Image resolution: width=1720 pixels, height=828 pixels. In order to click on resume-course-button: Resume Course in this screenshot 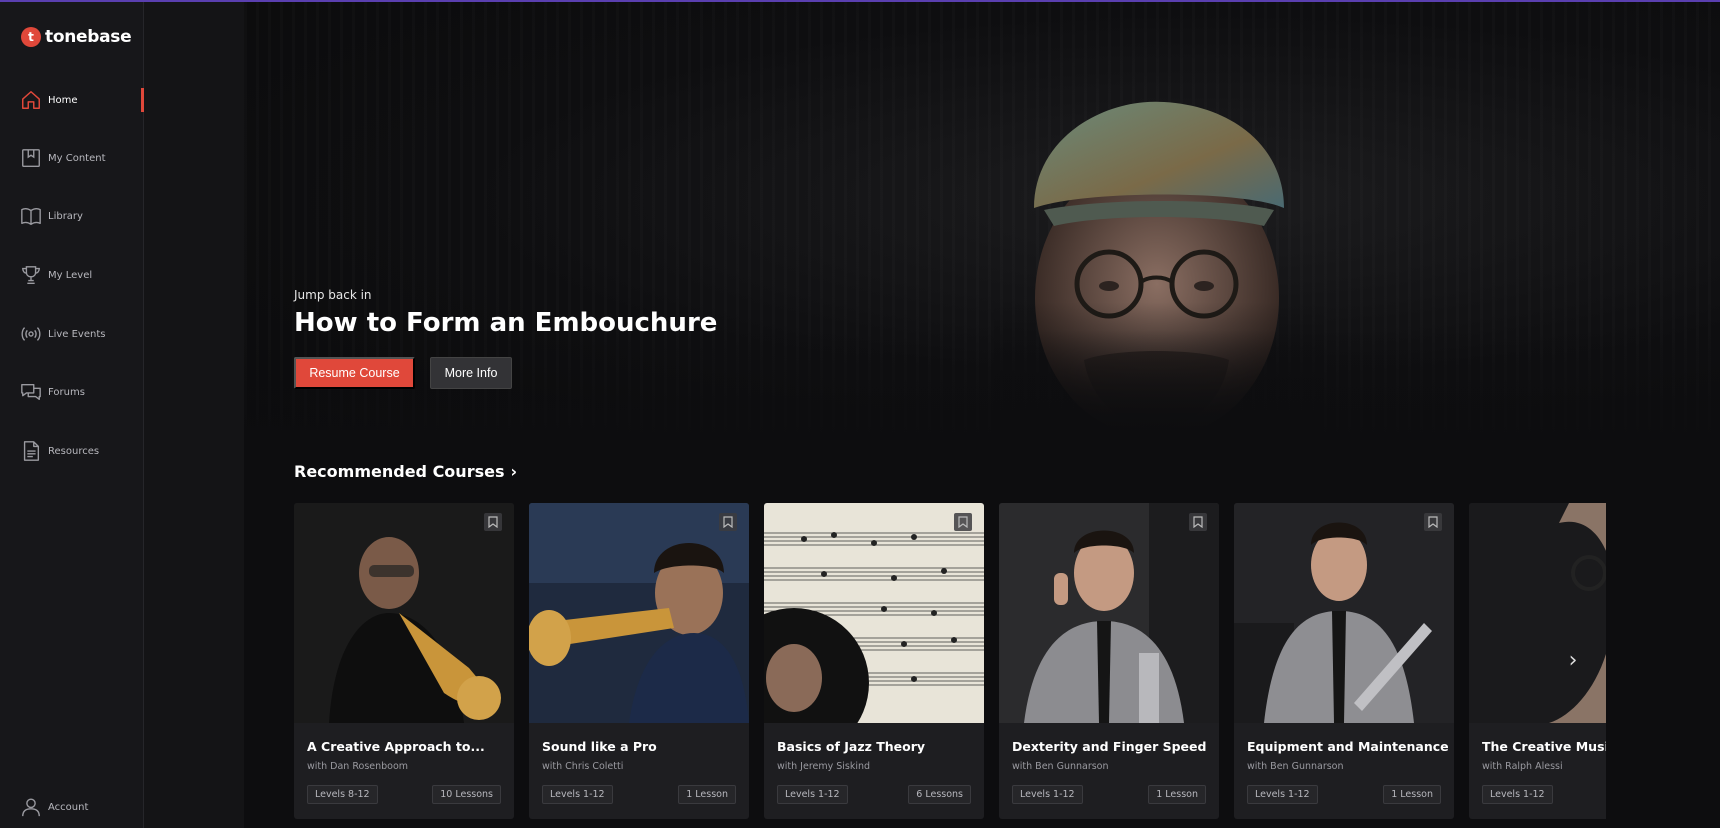, I will do `click(354, 373)`.